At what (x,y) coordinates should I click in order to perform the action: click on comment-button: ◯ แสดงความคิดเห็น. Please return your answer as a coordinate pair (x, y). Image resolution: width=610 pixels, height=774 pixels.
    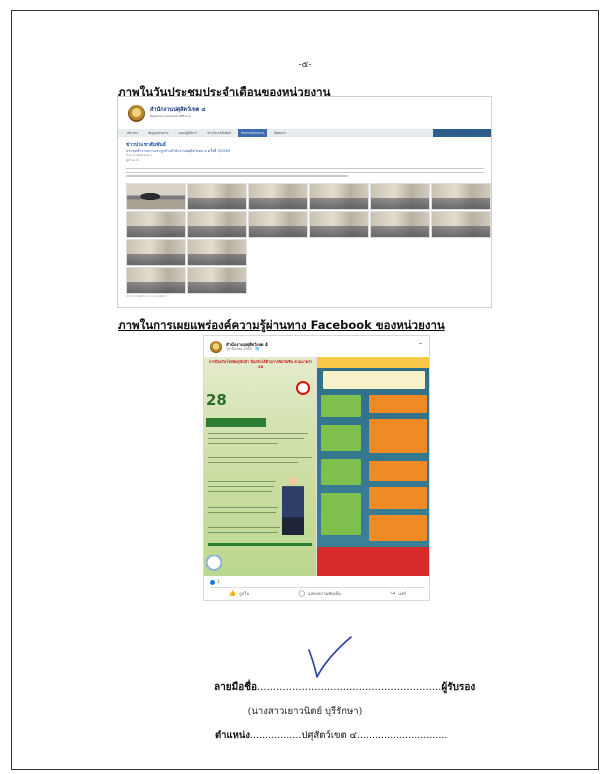
    Looking at the image, I should click on (319, 593).